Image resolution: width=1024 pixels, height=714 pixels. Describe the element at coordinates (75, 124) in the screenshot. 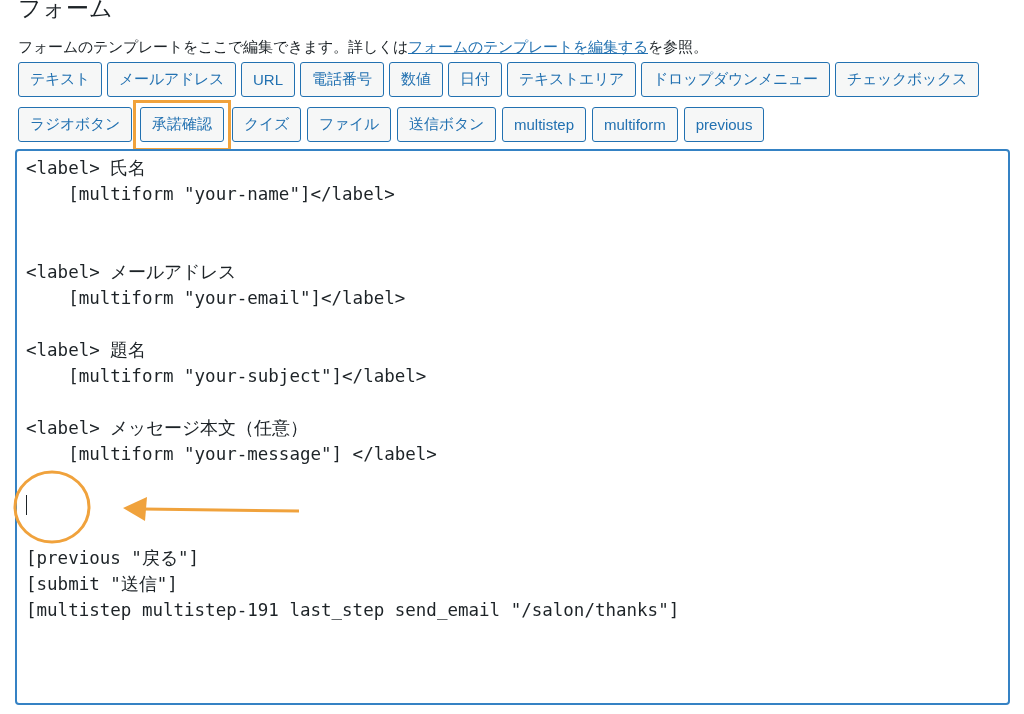

I see `tag-button: ラジオボタン` at that location.